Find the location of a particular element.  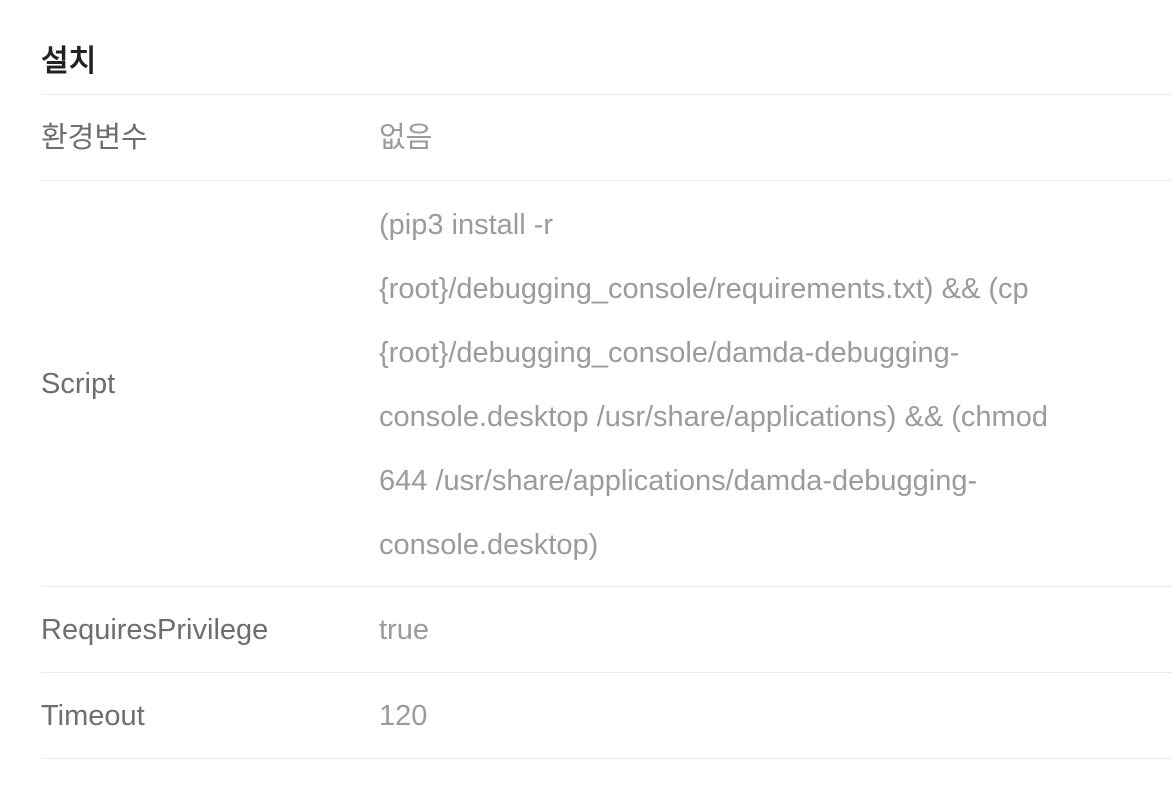

env-vars-label: 환경변수 is located at coordinates (94, 137).